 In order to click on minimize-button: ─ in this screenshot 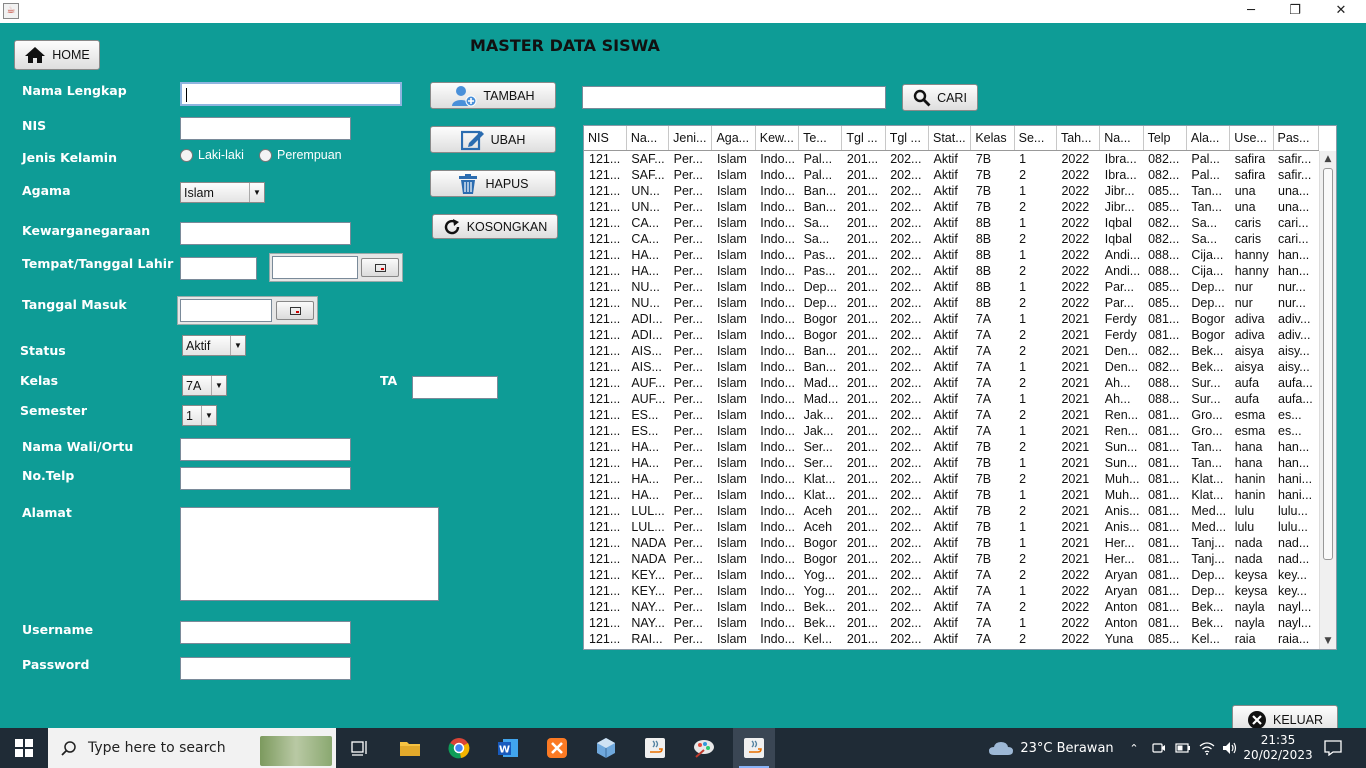, I will do `click(1251, 11)`.